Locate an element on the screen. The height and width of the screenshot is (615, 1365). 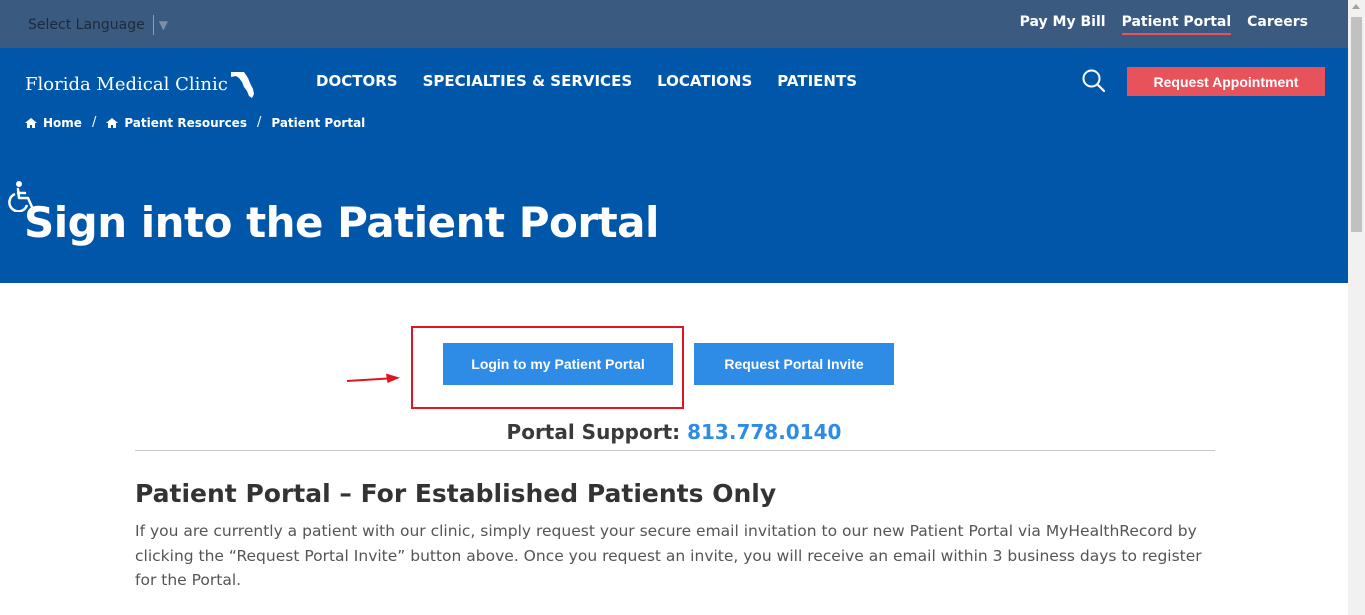
divider is located at coordinates (675, 450).